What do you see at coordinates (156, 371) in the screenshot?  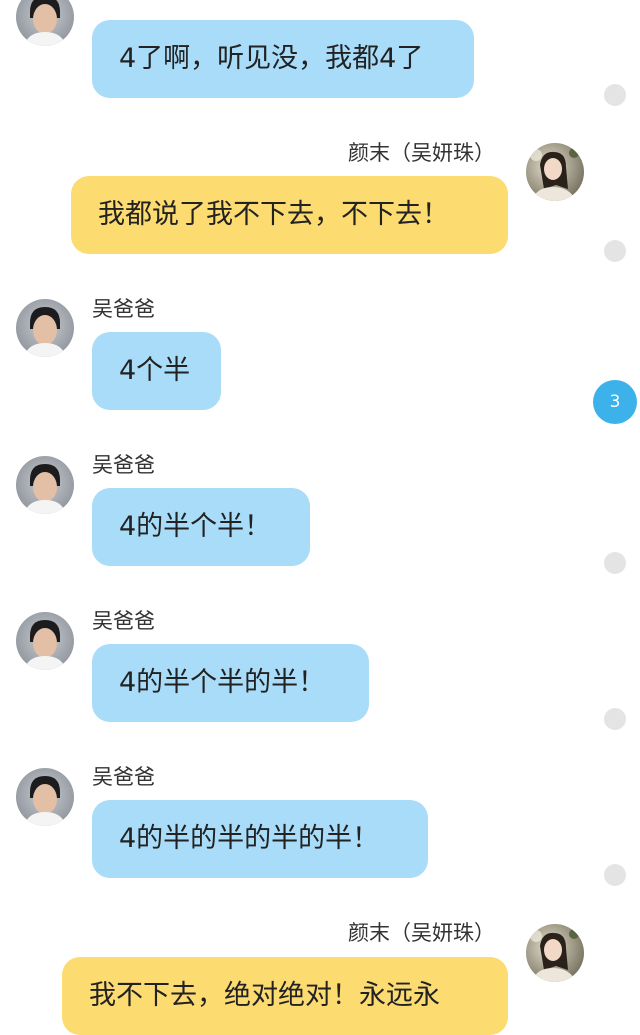 I see `message-bubble: 4个半` at bounding box center [156, 371].